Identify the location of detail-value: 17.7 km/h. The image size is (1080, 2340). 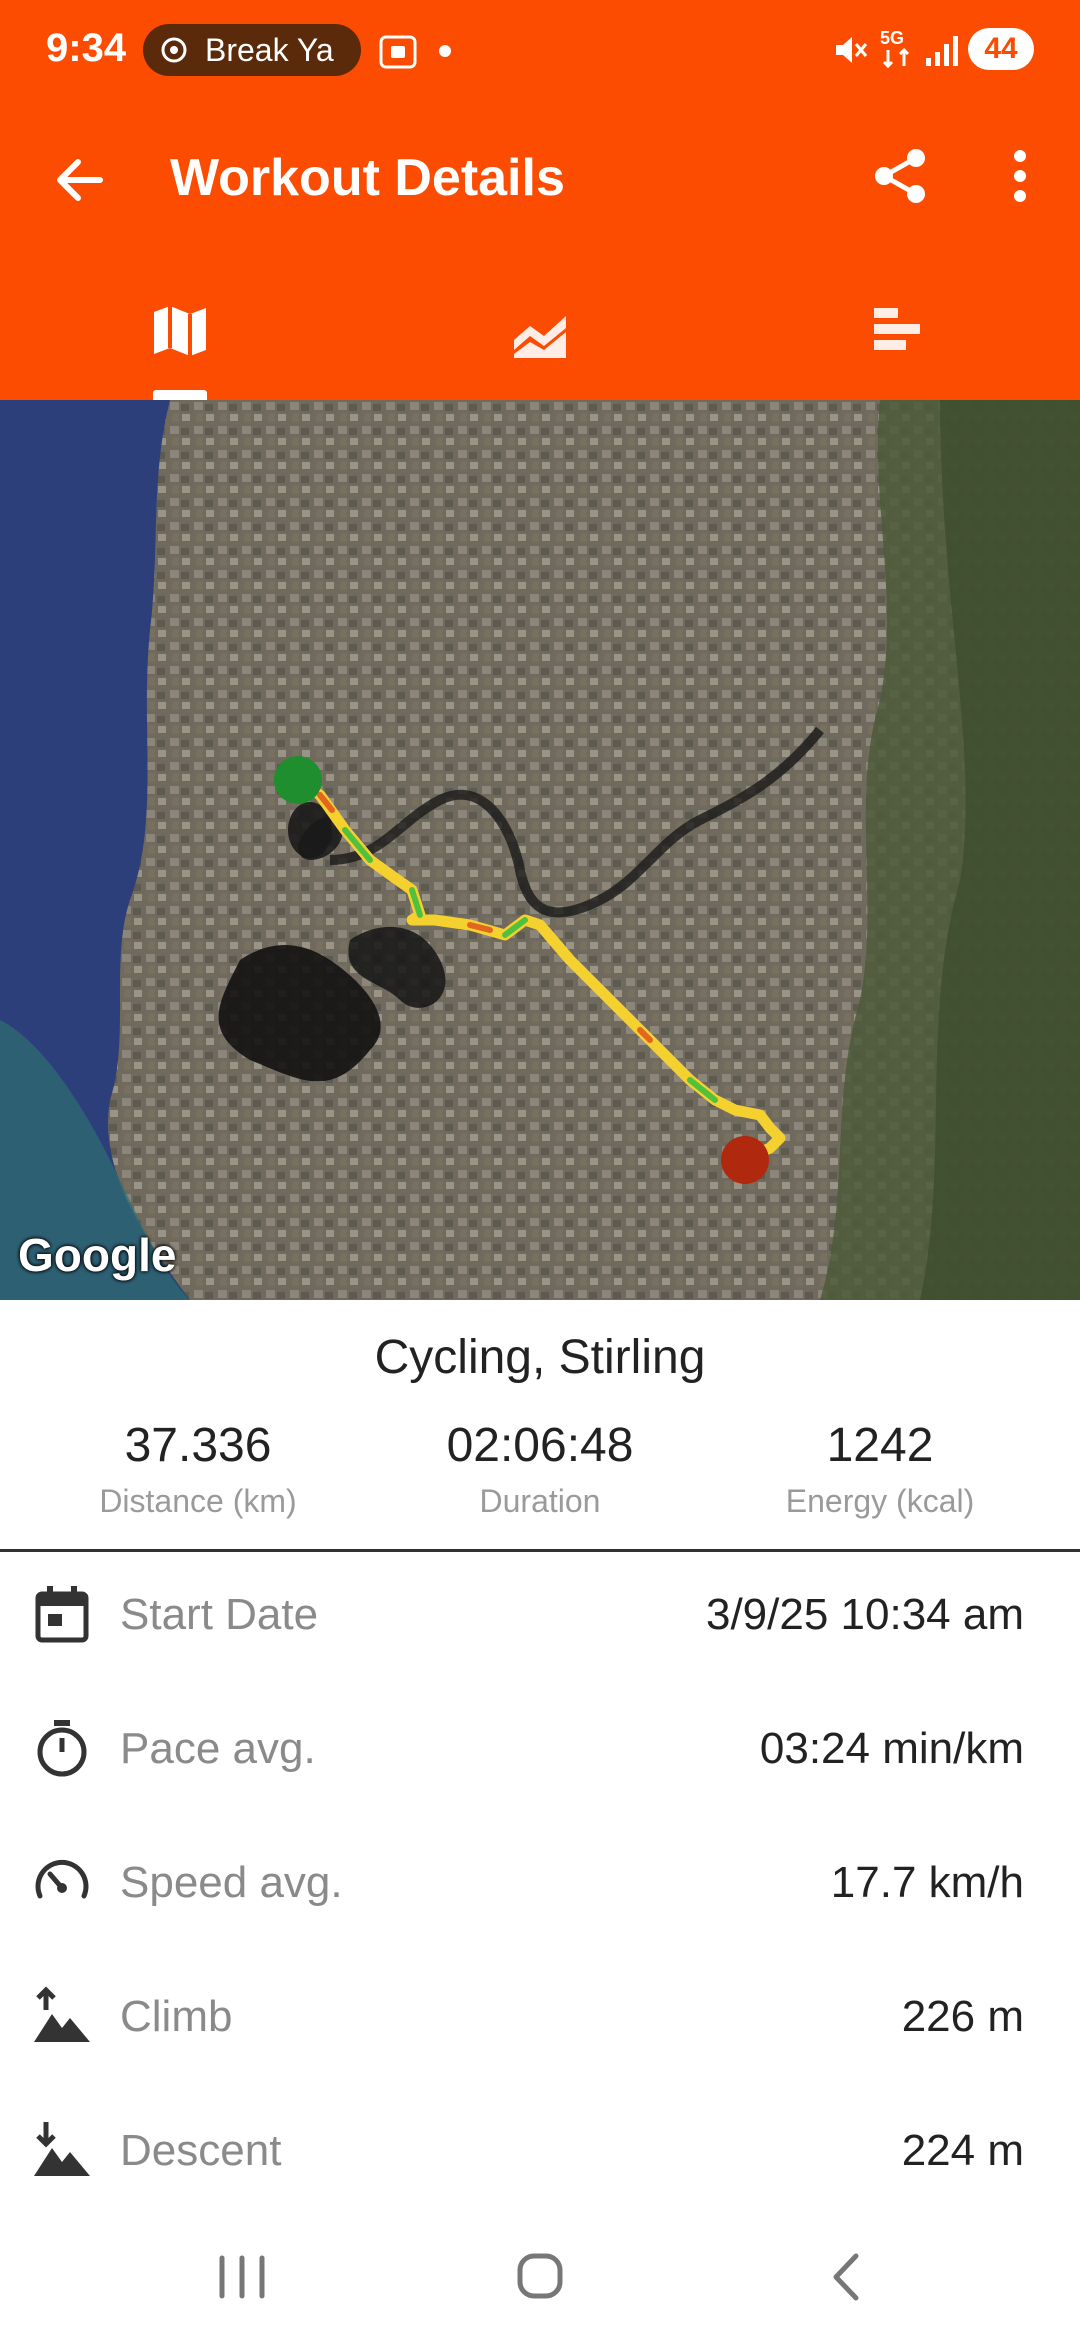
(927, 1882).